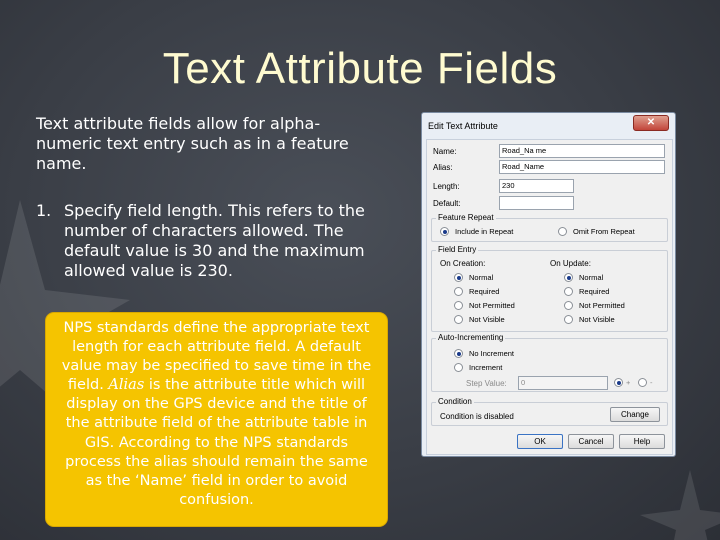 This screenshot has width=720, height=540. I want to click on slide-title: Text Attribute Fields, so click(360, 68).